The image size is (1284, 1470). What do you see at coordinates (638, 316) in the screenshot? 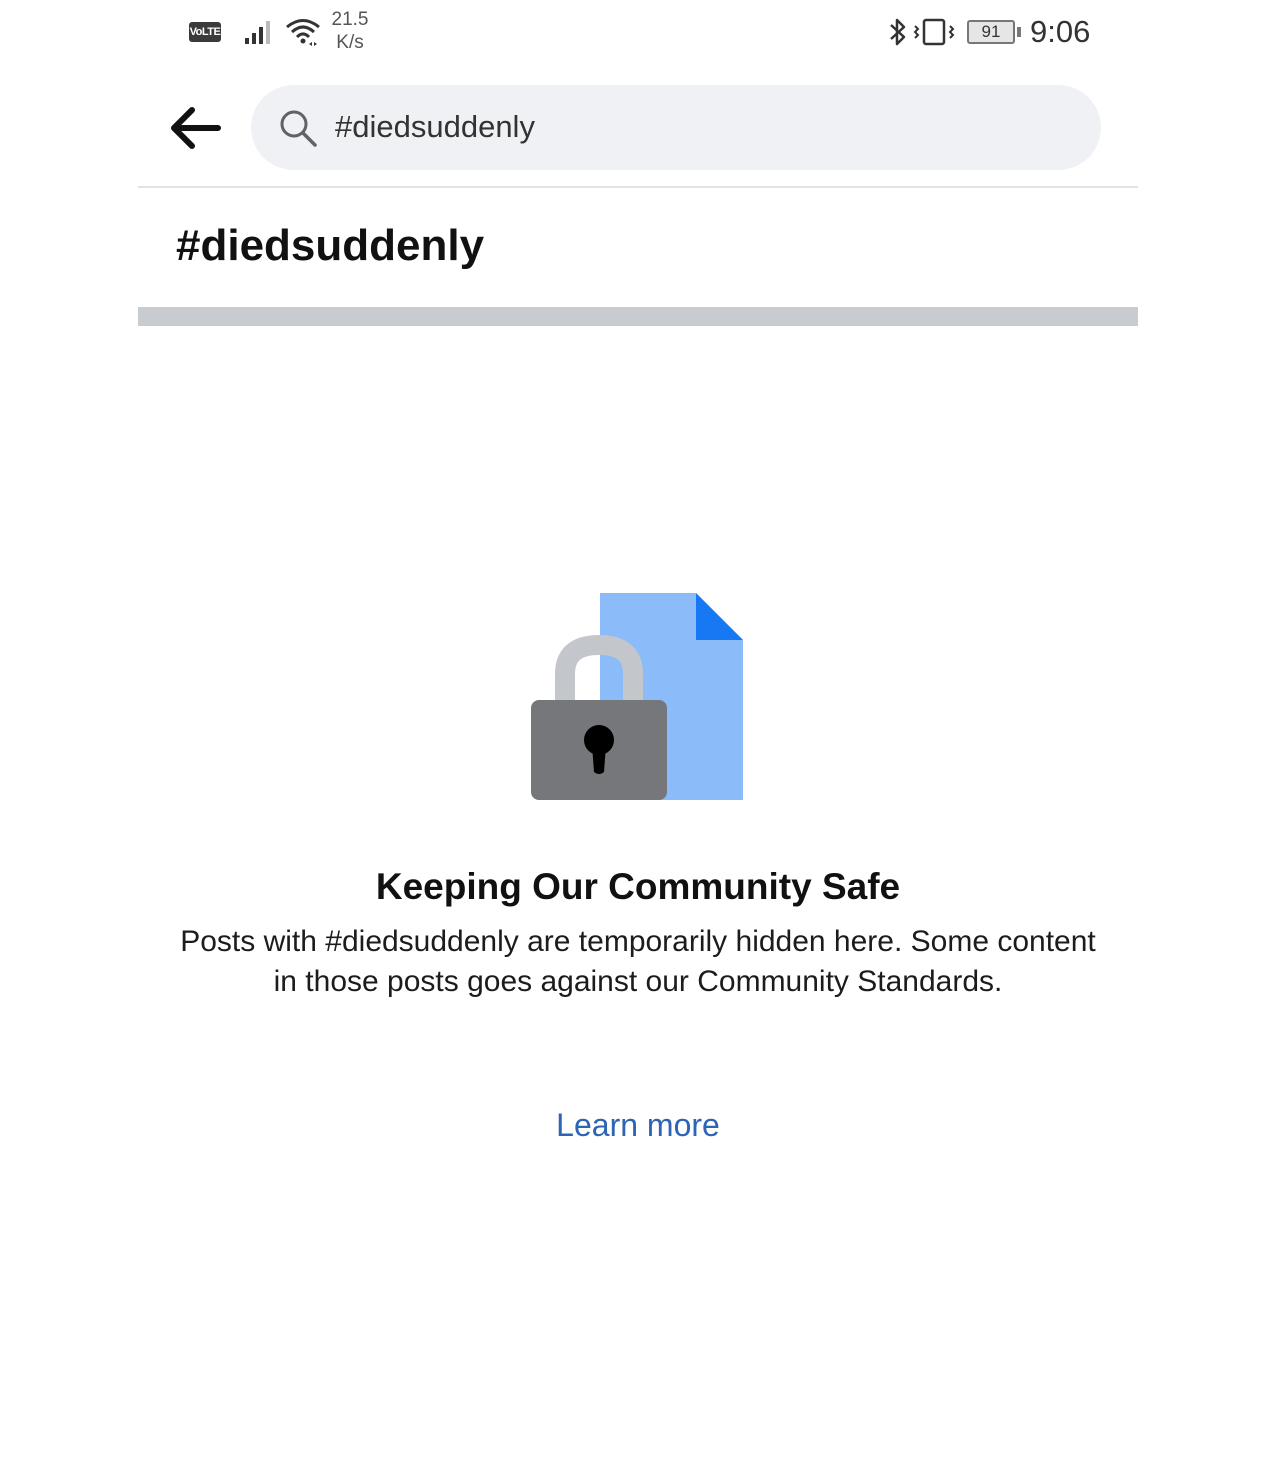
I see `section-separator` at bounding box center [638, 316].